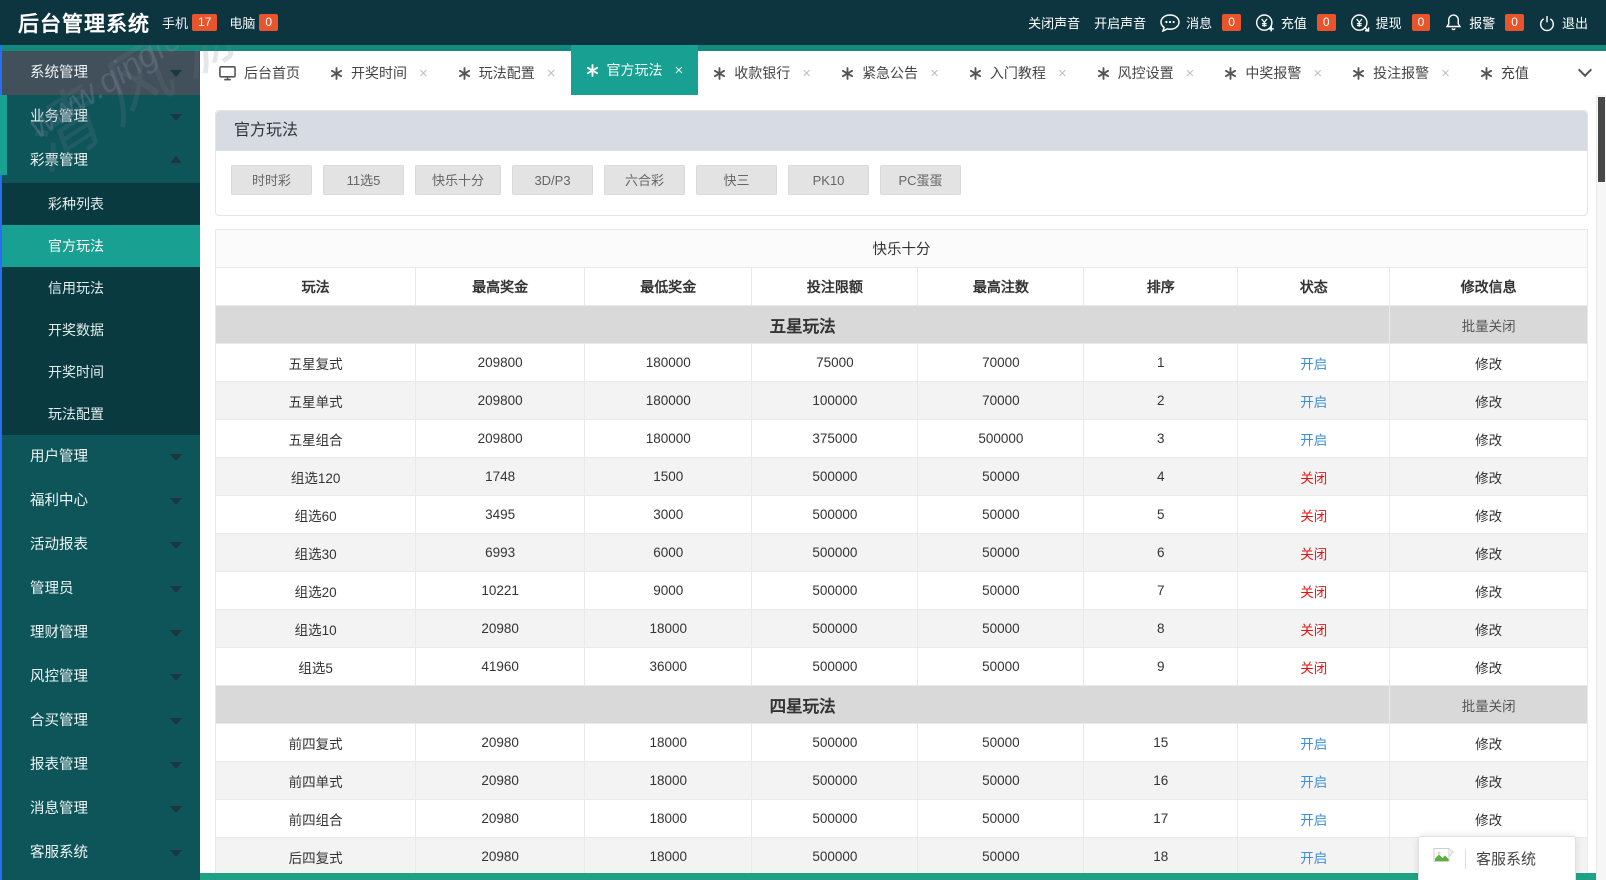  What do you see at coordinates (1484, 22) in the screenshot?
I see `alarm-button: 报警 0` at bounding box center [1484, 22].